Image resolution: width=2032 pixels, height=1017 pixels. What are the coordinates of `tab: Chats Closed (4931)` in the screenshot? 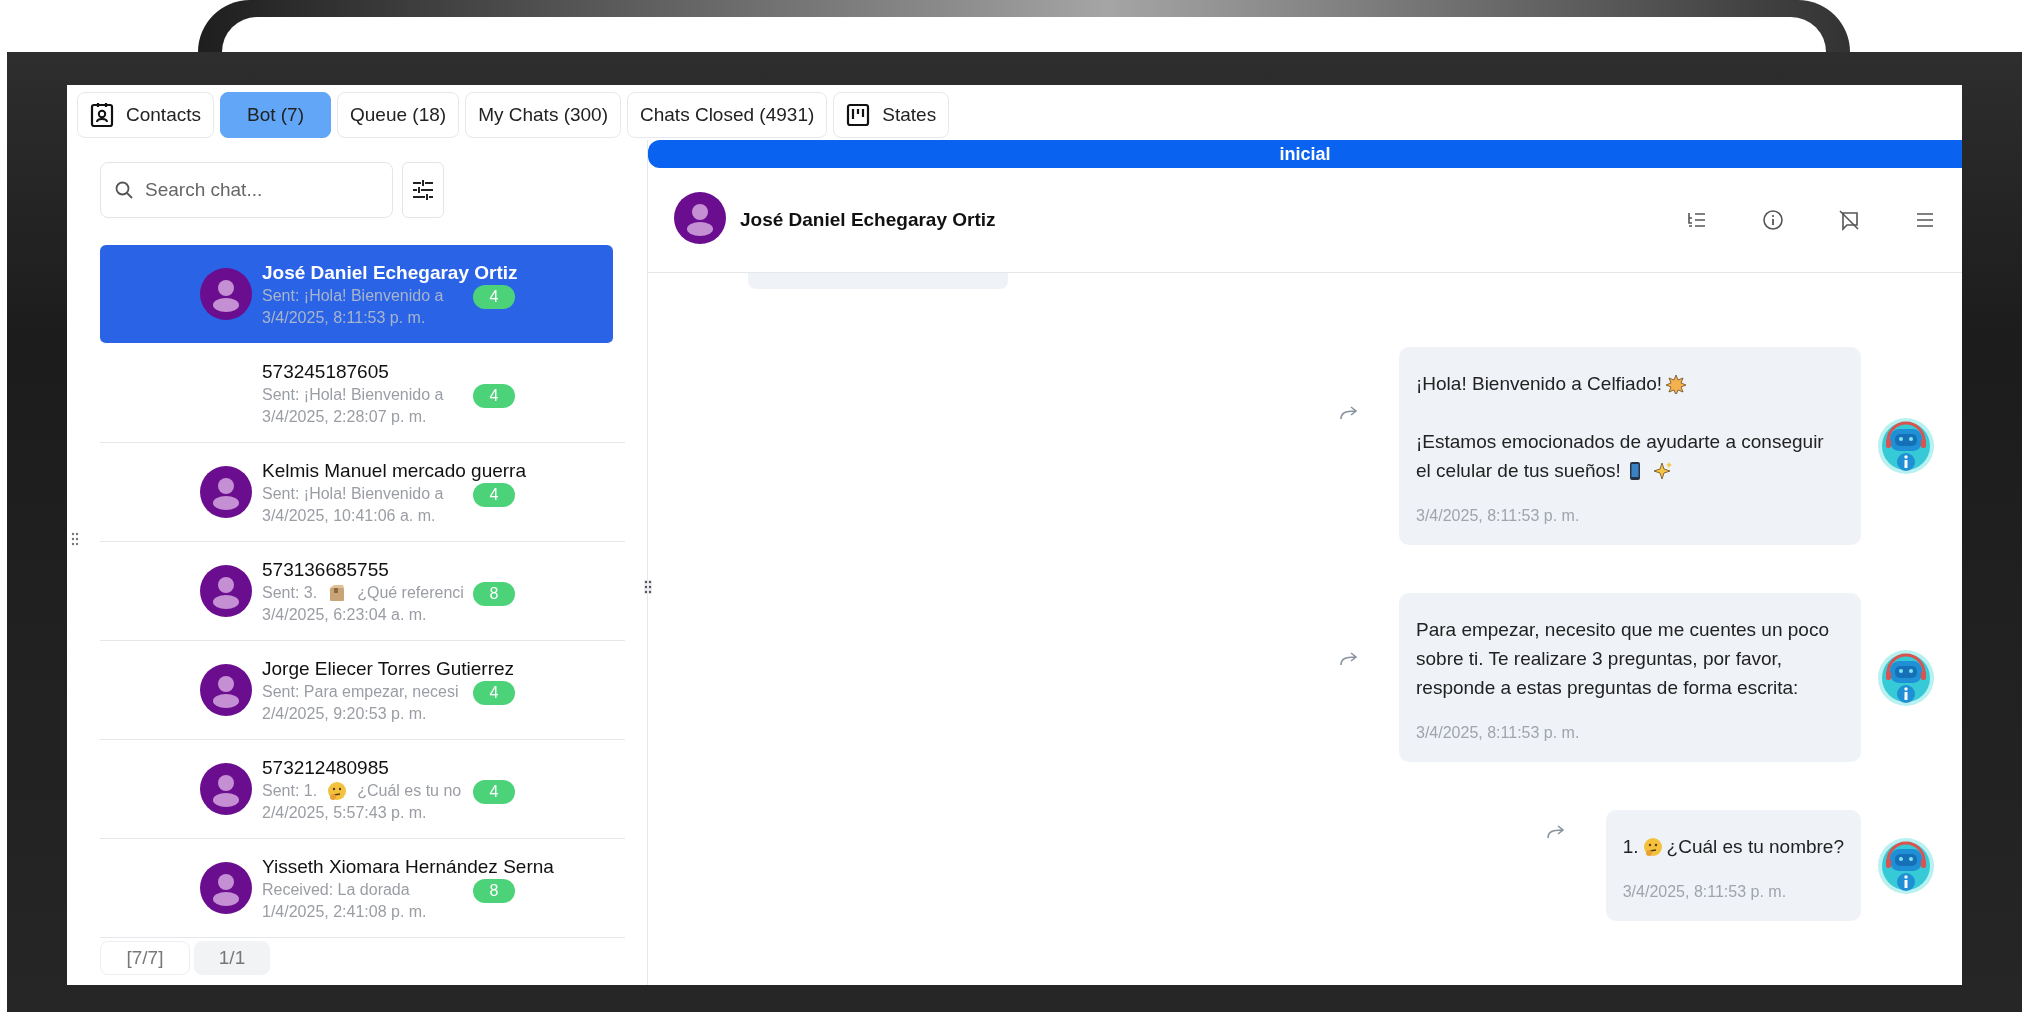 It's located at (727, 115).